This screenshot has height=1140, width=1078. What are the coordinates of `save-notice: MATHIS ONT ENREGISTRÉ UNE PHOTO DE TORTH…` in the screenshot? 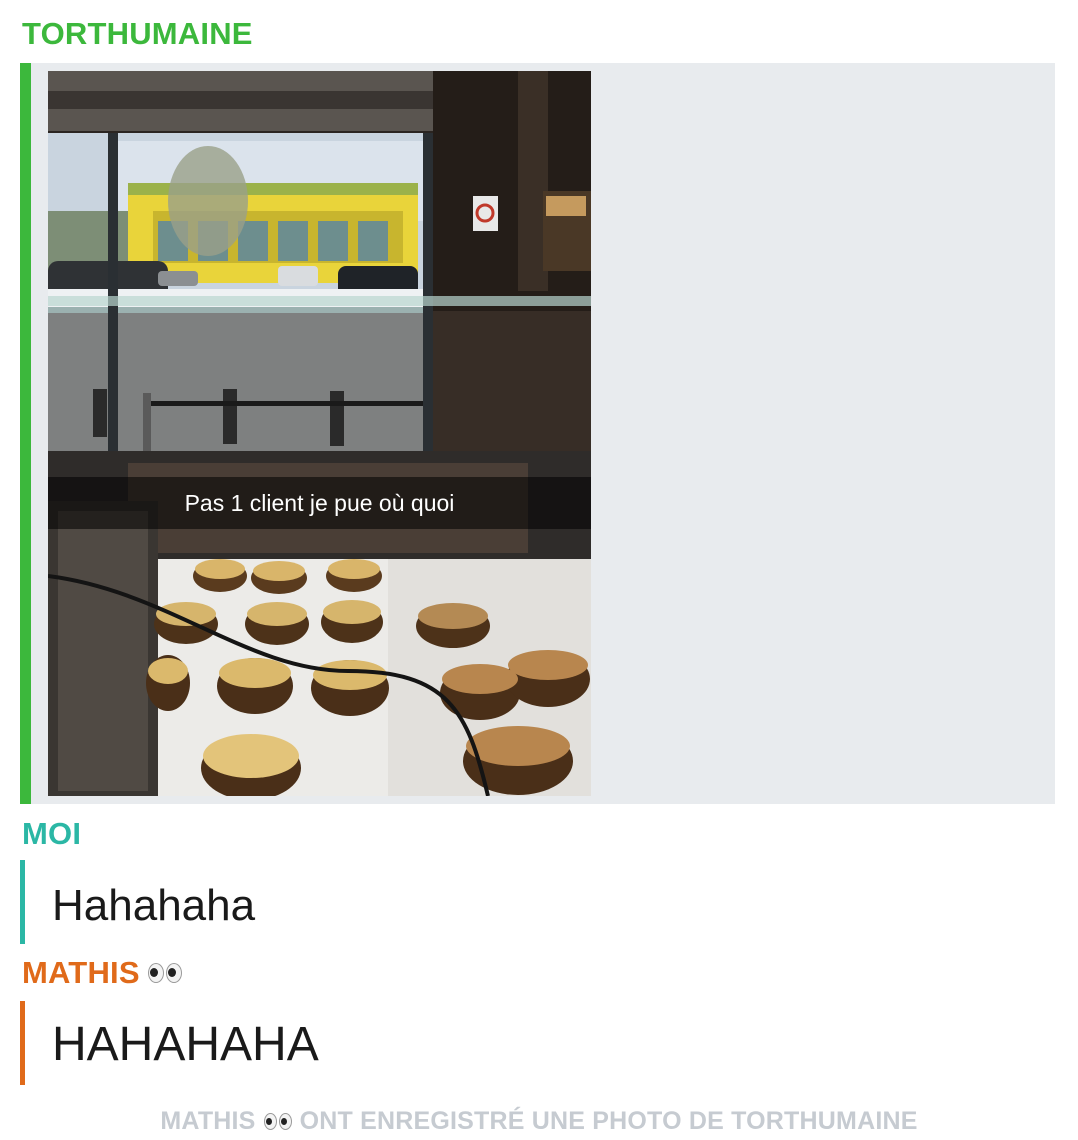 It's located at (539, 1121).